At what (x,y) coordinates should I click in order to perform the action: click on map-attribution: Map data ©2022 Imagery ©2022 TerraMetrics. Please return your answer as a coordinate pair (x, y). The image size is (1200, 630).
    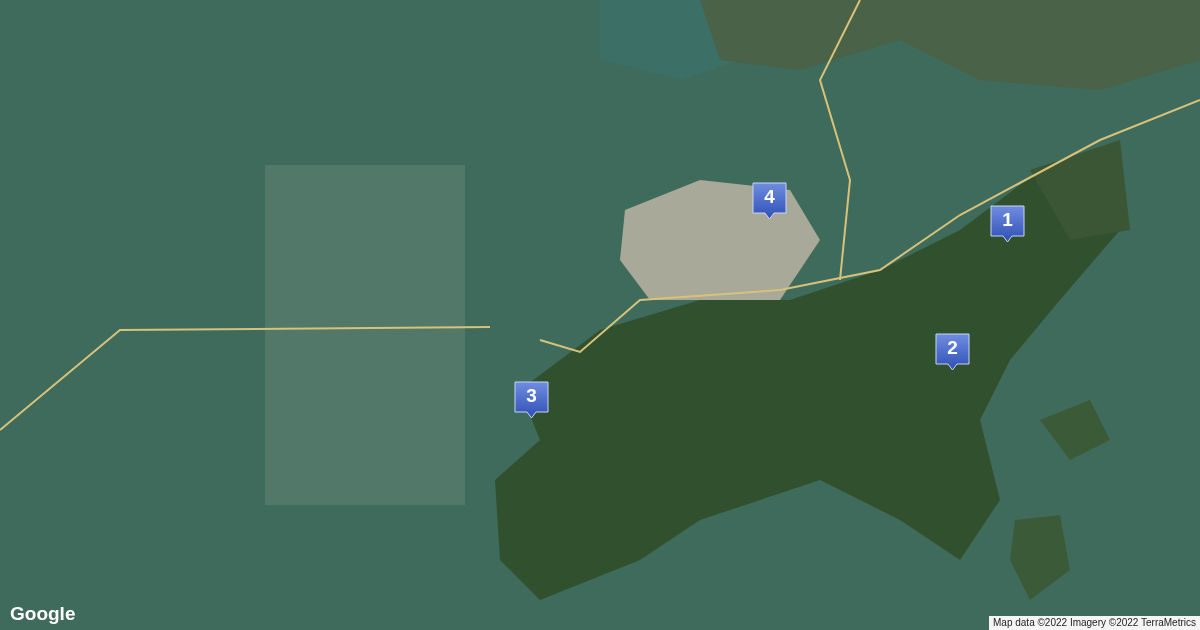
    Looking at the image, I should click on (1094, 623).